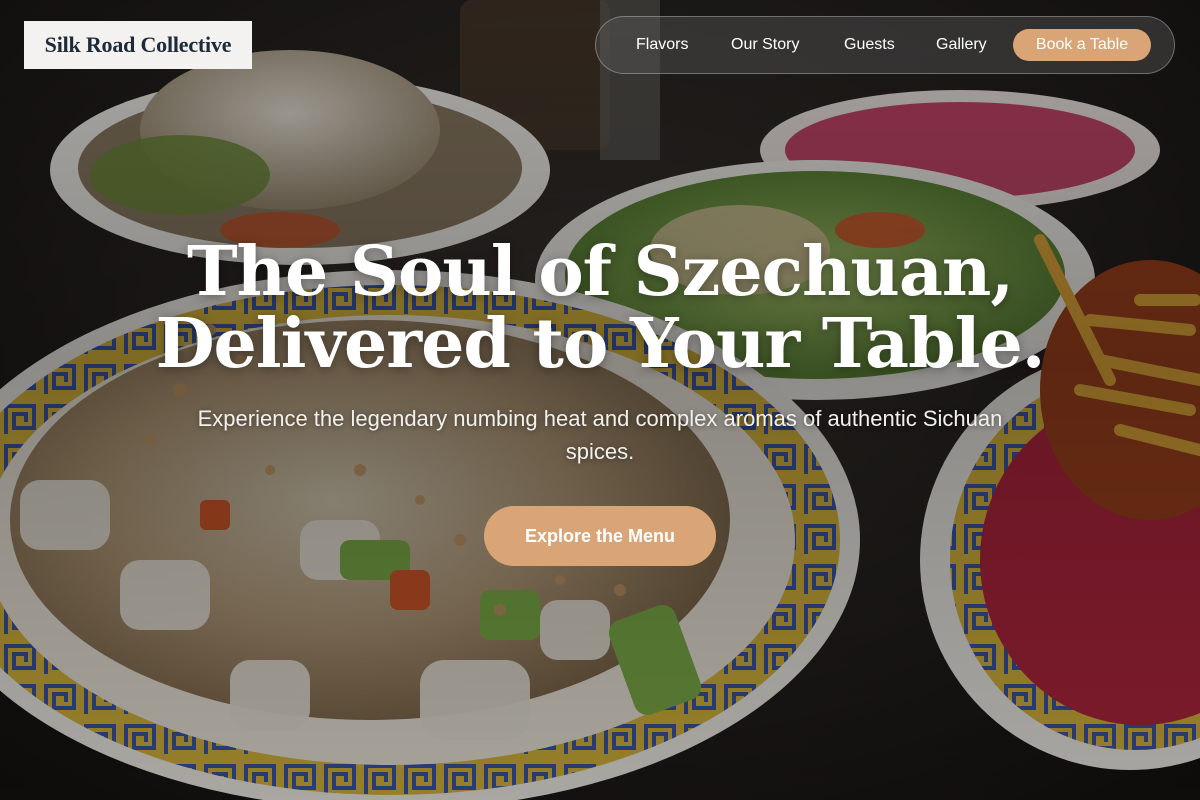 The width and height of the screenshot is (1200, 800). I want to click on nav-link-flavors: Flavors, so click(662, 45).